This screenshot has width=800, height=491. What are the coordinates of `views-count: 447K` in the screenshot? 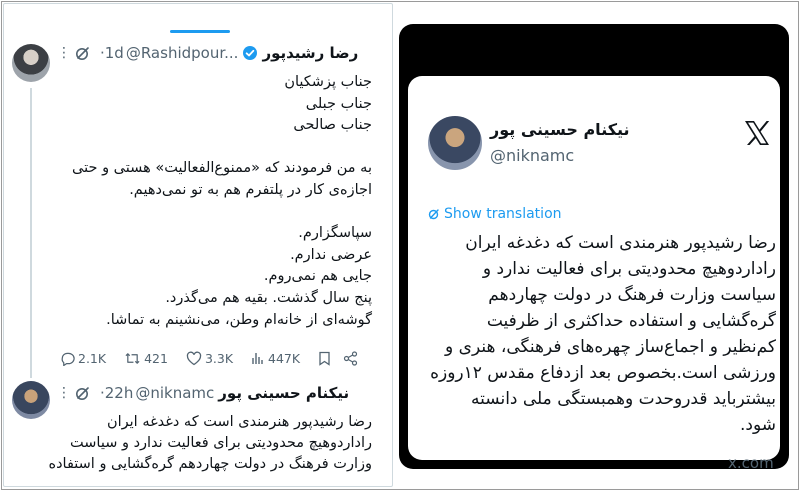 It's located at (284, 358).